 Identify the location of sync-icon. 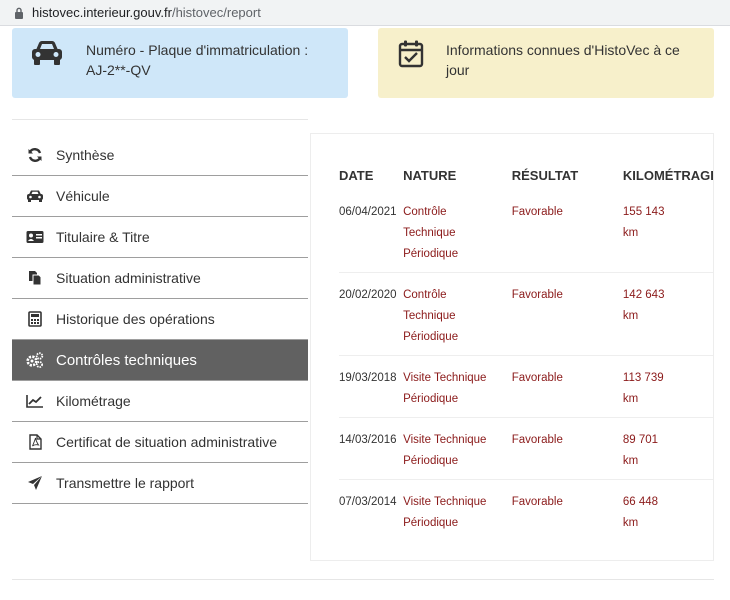
(35, 155).